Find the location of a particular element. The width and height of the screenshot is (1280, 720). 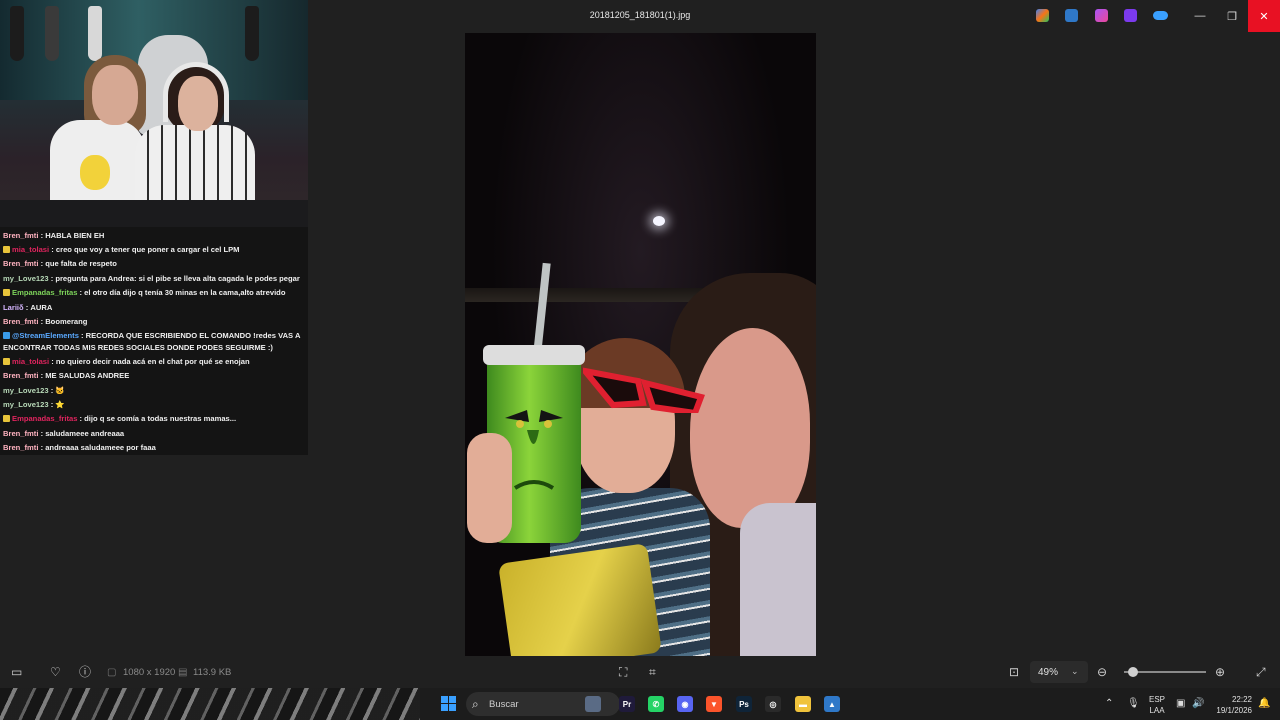

chat-message: Bren_fmti : que falta de respeto is located at coordinates (153, 264).